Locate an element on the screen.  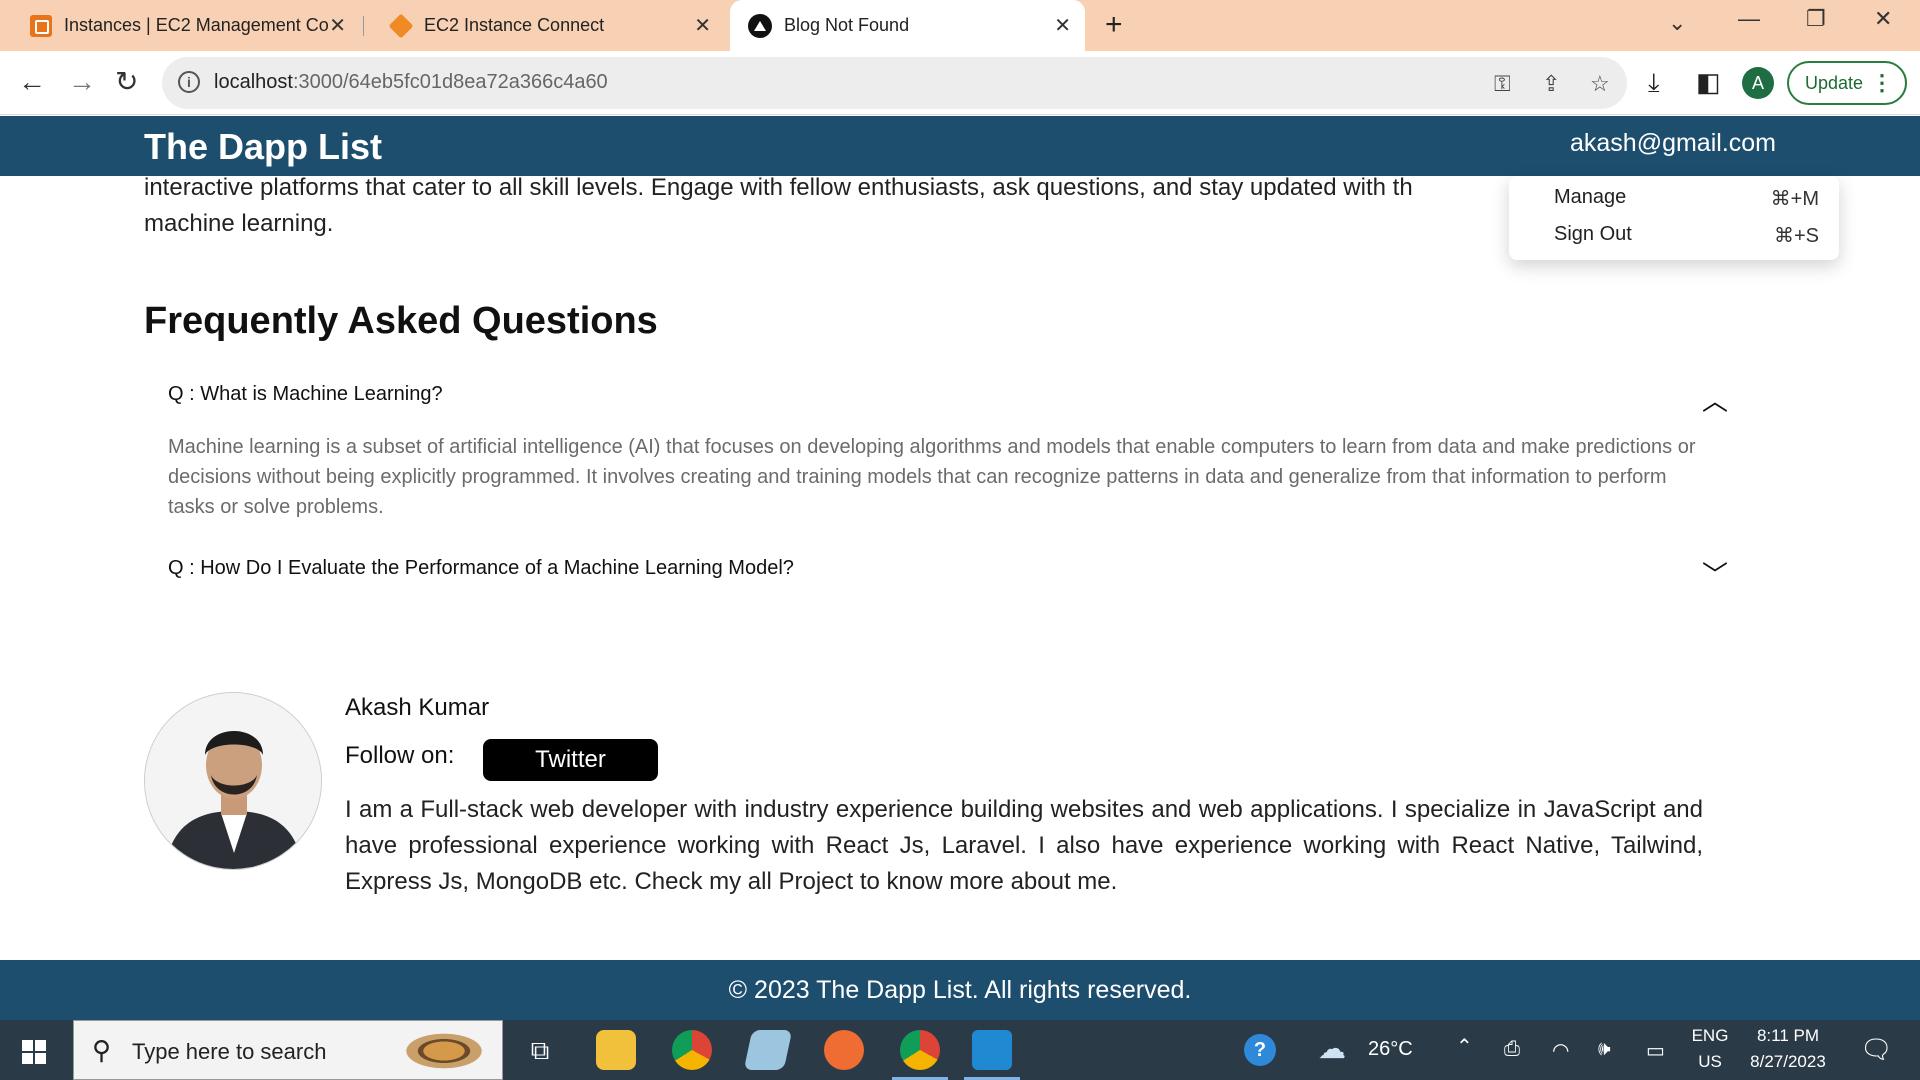
tab-title: Instances | EC2 Management Console is located at coordinates (196, 25).